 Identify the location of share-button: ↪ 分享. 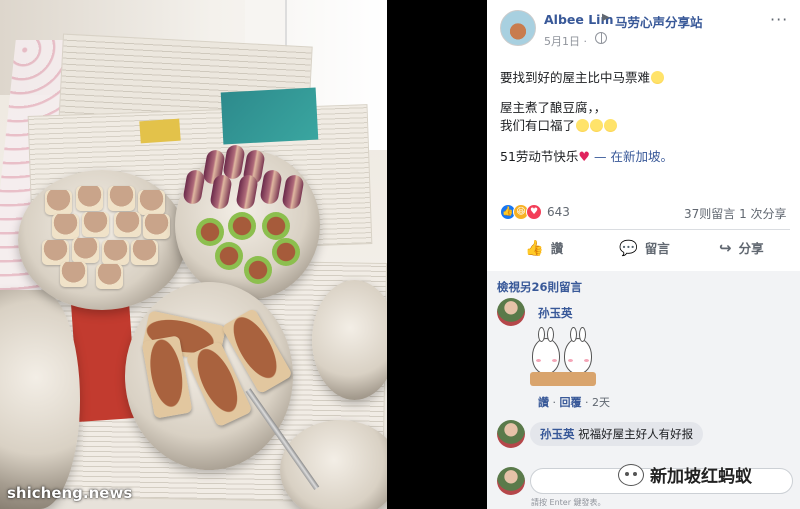
(741, 247).